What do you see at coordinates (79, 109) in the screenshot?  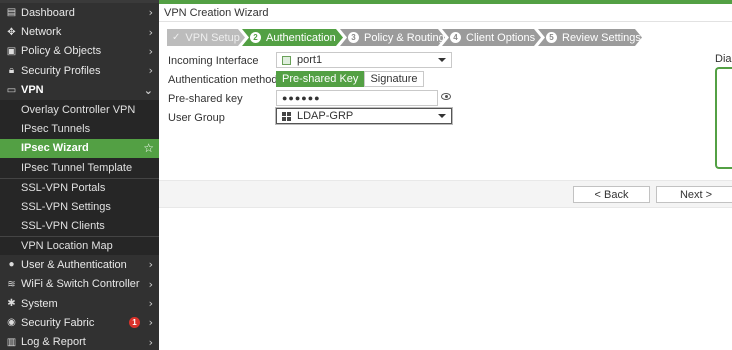 I see `sidebar-subitem-overlay-controller-vpn: Overlay Controller VPN` at bounding box center [79, 109].